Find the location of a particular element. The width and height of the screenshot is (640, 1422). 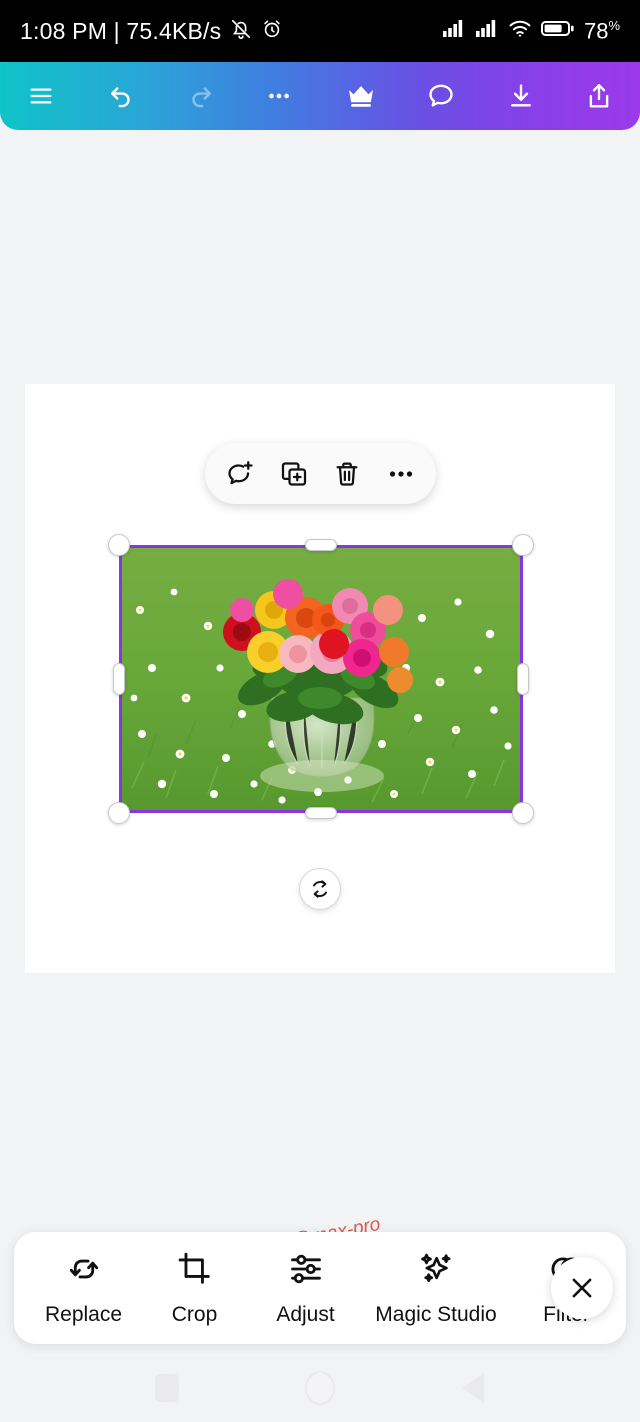

bottom-item-replace: Replace is located at coordinates (83, 1288).